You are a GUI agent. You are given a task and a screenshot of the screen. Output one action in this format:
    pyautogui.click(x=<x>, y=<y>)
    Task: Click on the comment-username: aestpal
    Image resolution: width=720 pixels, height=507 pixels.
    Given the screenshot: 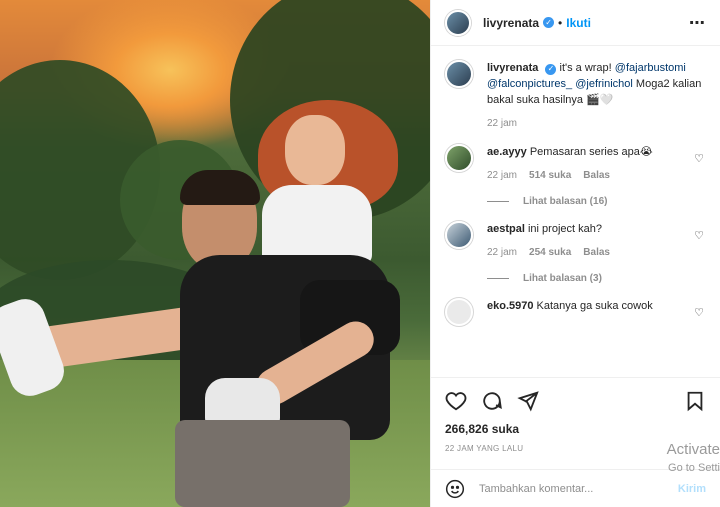 What is the action you would take?
    pyautogui.click(x=506, y=229)
    